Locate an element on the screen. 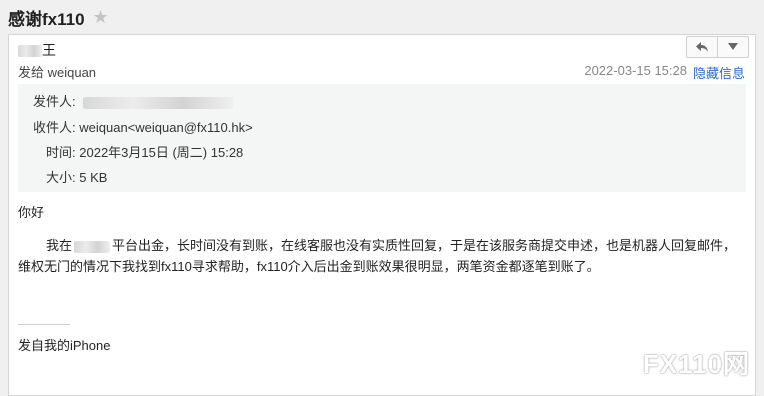  send-to-line: 发给 weiquan is located at coordinates (57, 72).